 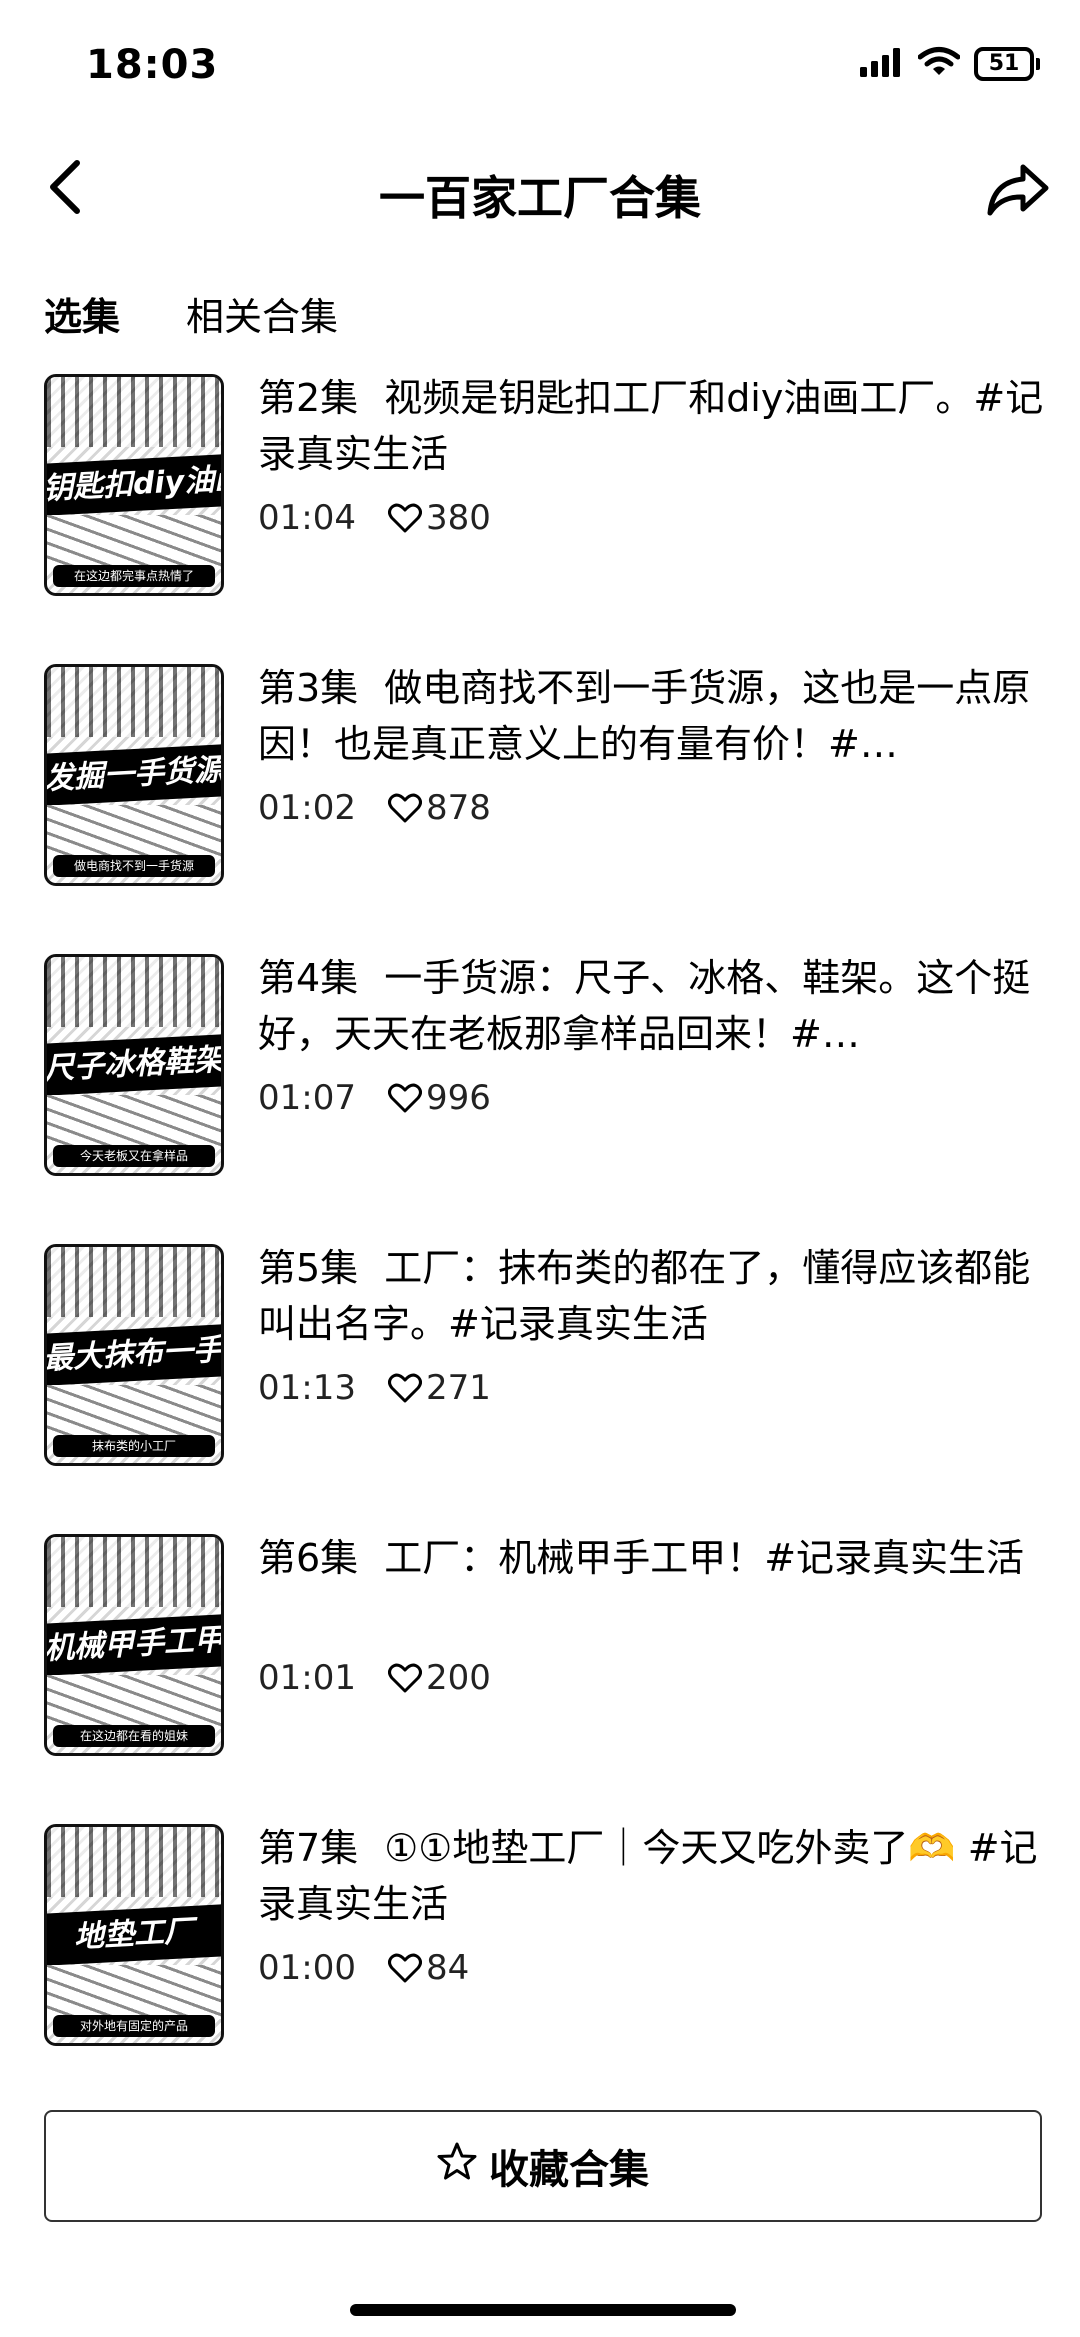 I want to click on episode-thumbnail: 尺子冰格鞋架 今天老板又在拿样品, so click(x=134, y=1065).